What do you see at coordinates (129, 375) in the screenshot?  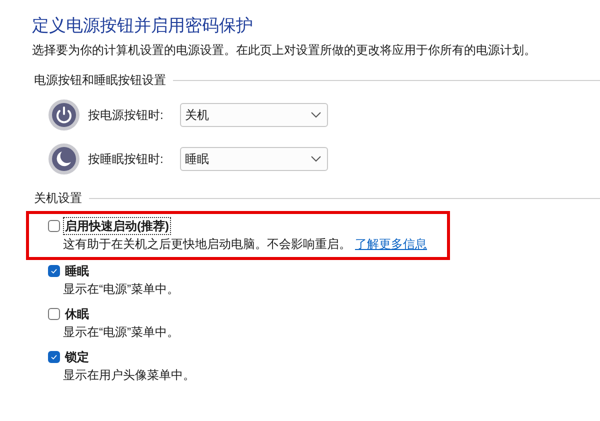 I see `option-description: 显示在用户头像菜单中。` at bounding box center [129, 375].